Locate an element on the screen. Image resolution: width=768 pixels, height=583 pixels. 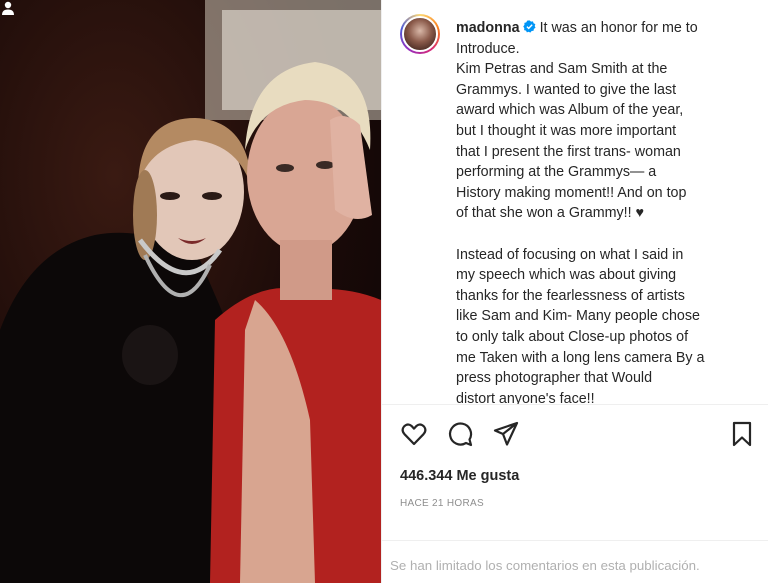
user-tag-icon is located at coordinates (8, 8).